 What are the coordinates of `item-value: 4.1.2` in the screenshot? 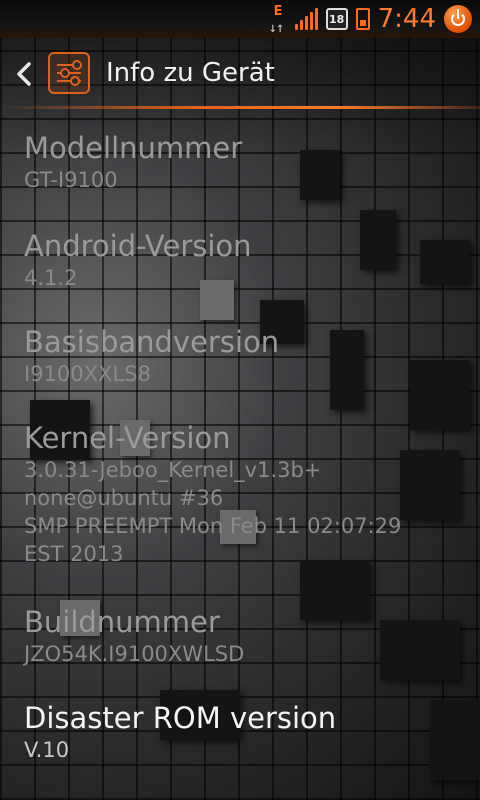 It's located at (51, 278).